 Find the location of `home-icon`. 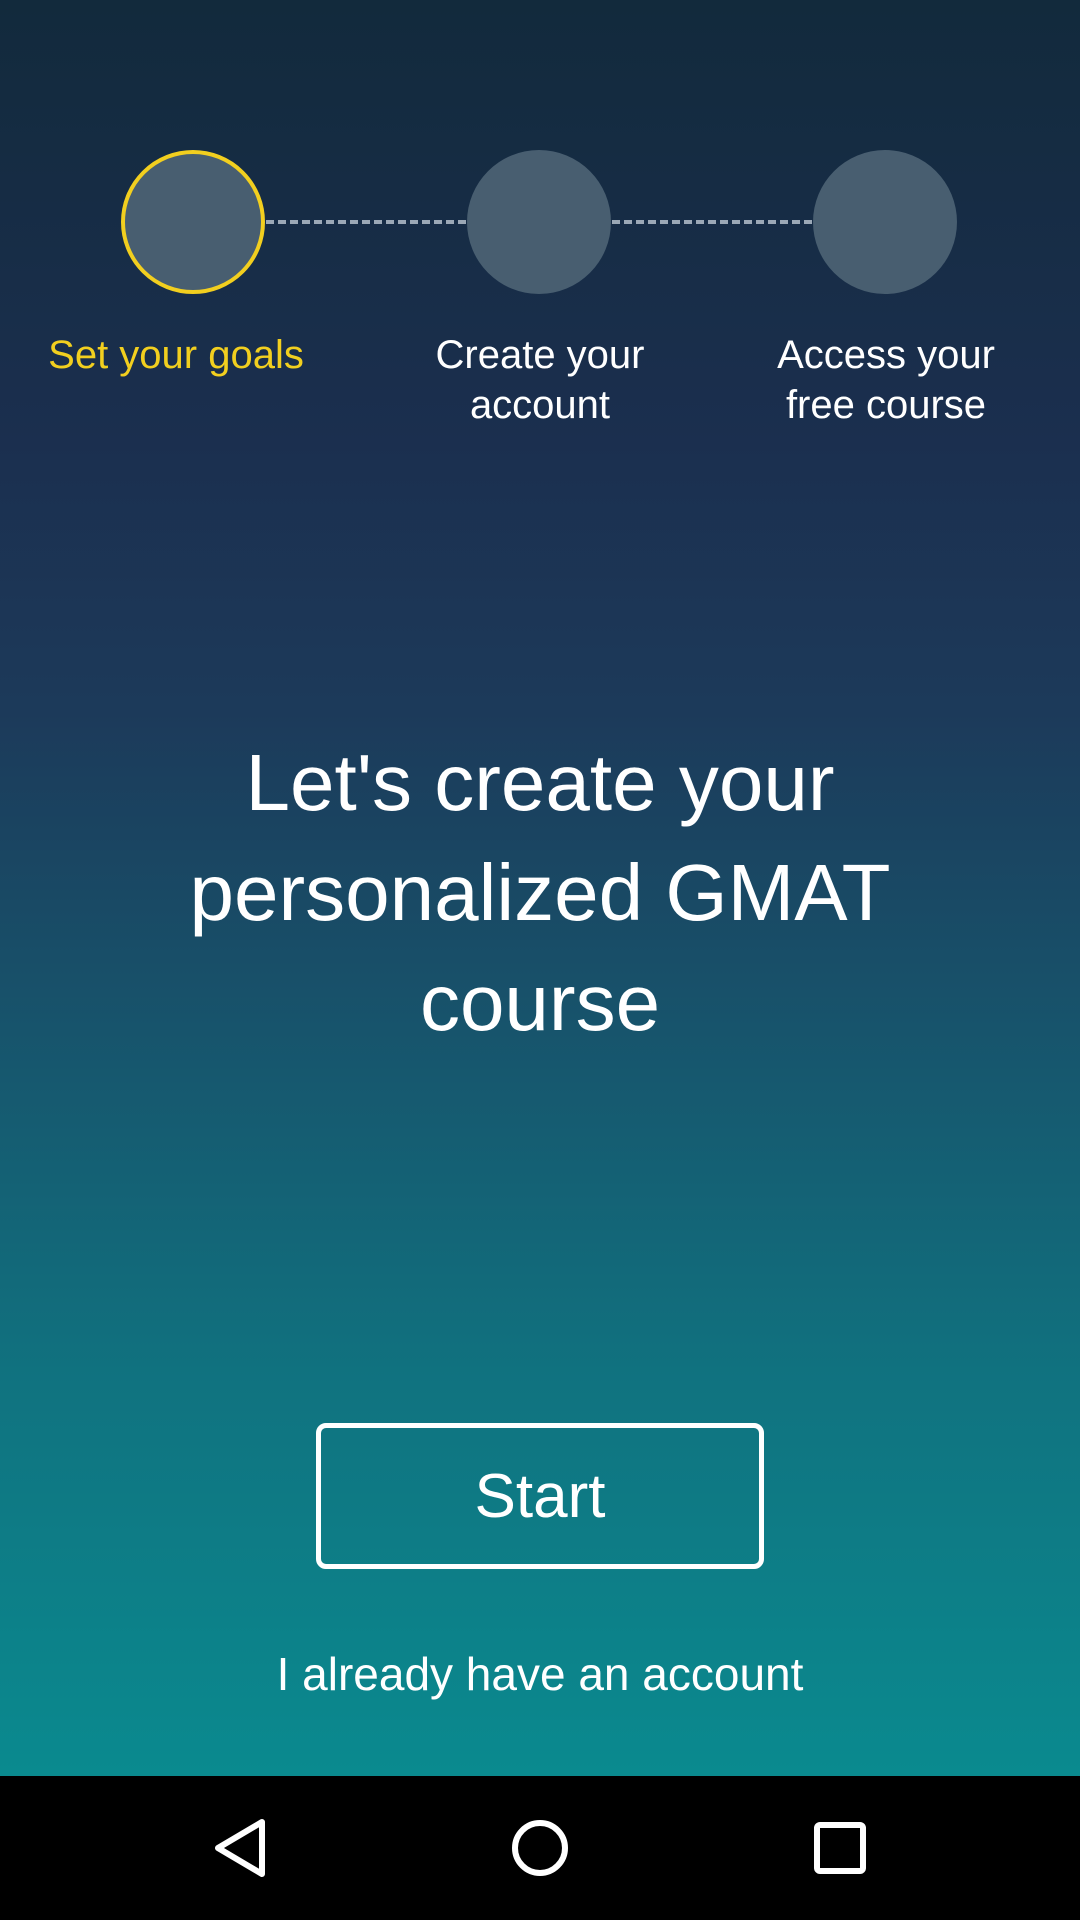

home-icon is located at coordinates (540, 1848).